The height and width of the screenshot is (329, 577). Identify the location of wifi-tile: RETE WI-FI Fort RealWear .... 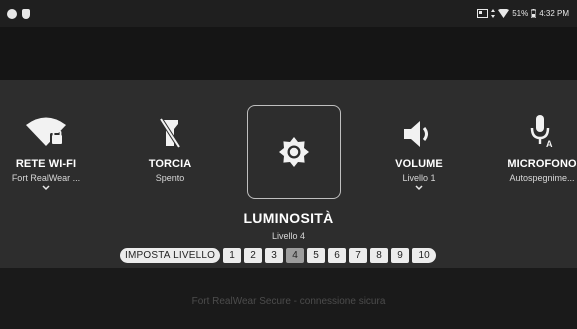
(49, 135).